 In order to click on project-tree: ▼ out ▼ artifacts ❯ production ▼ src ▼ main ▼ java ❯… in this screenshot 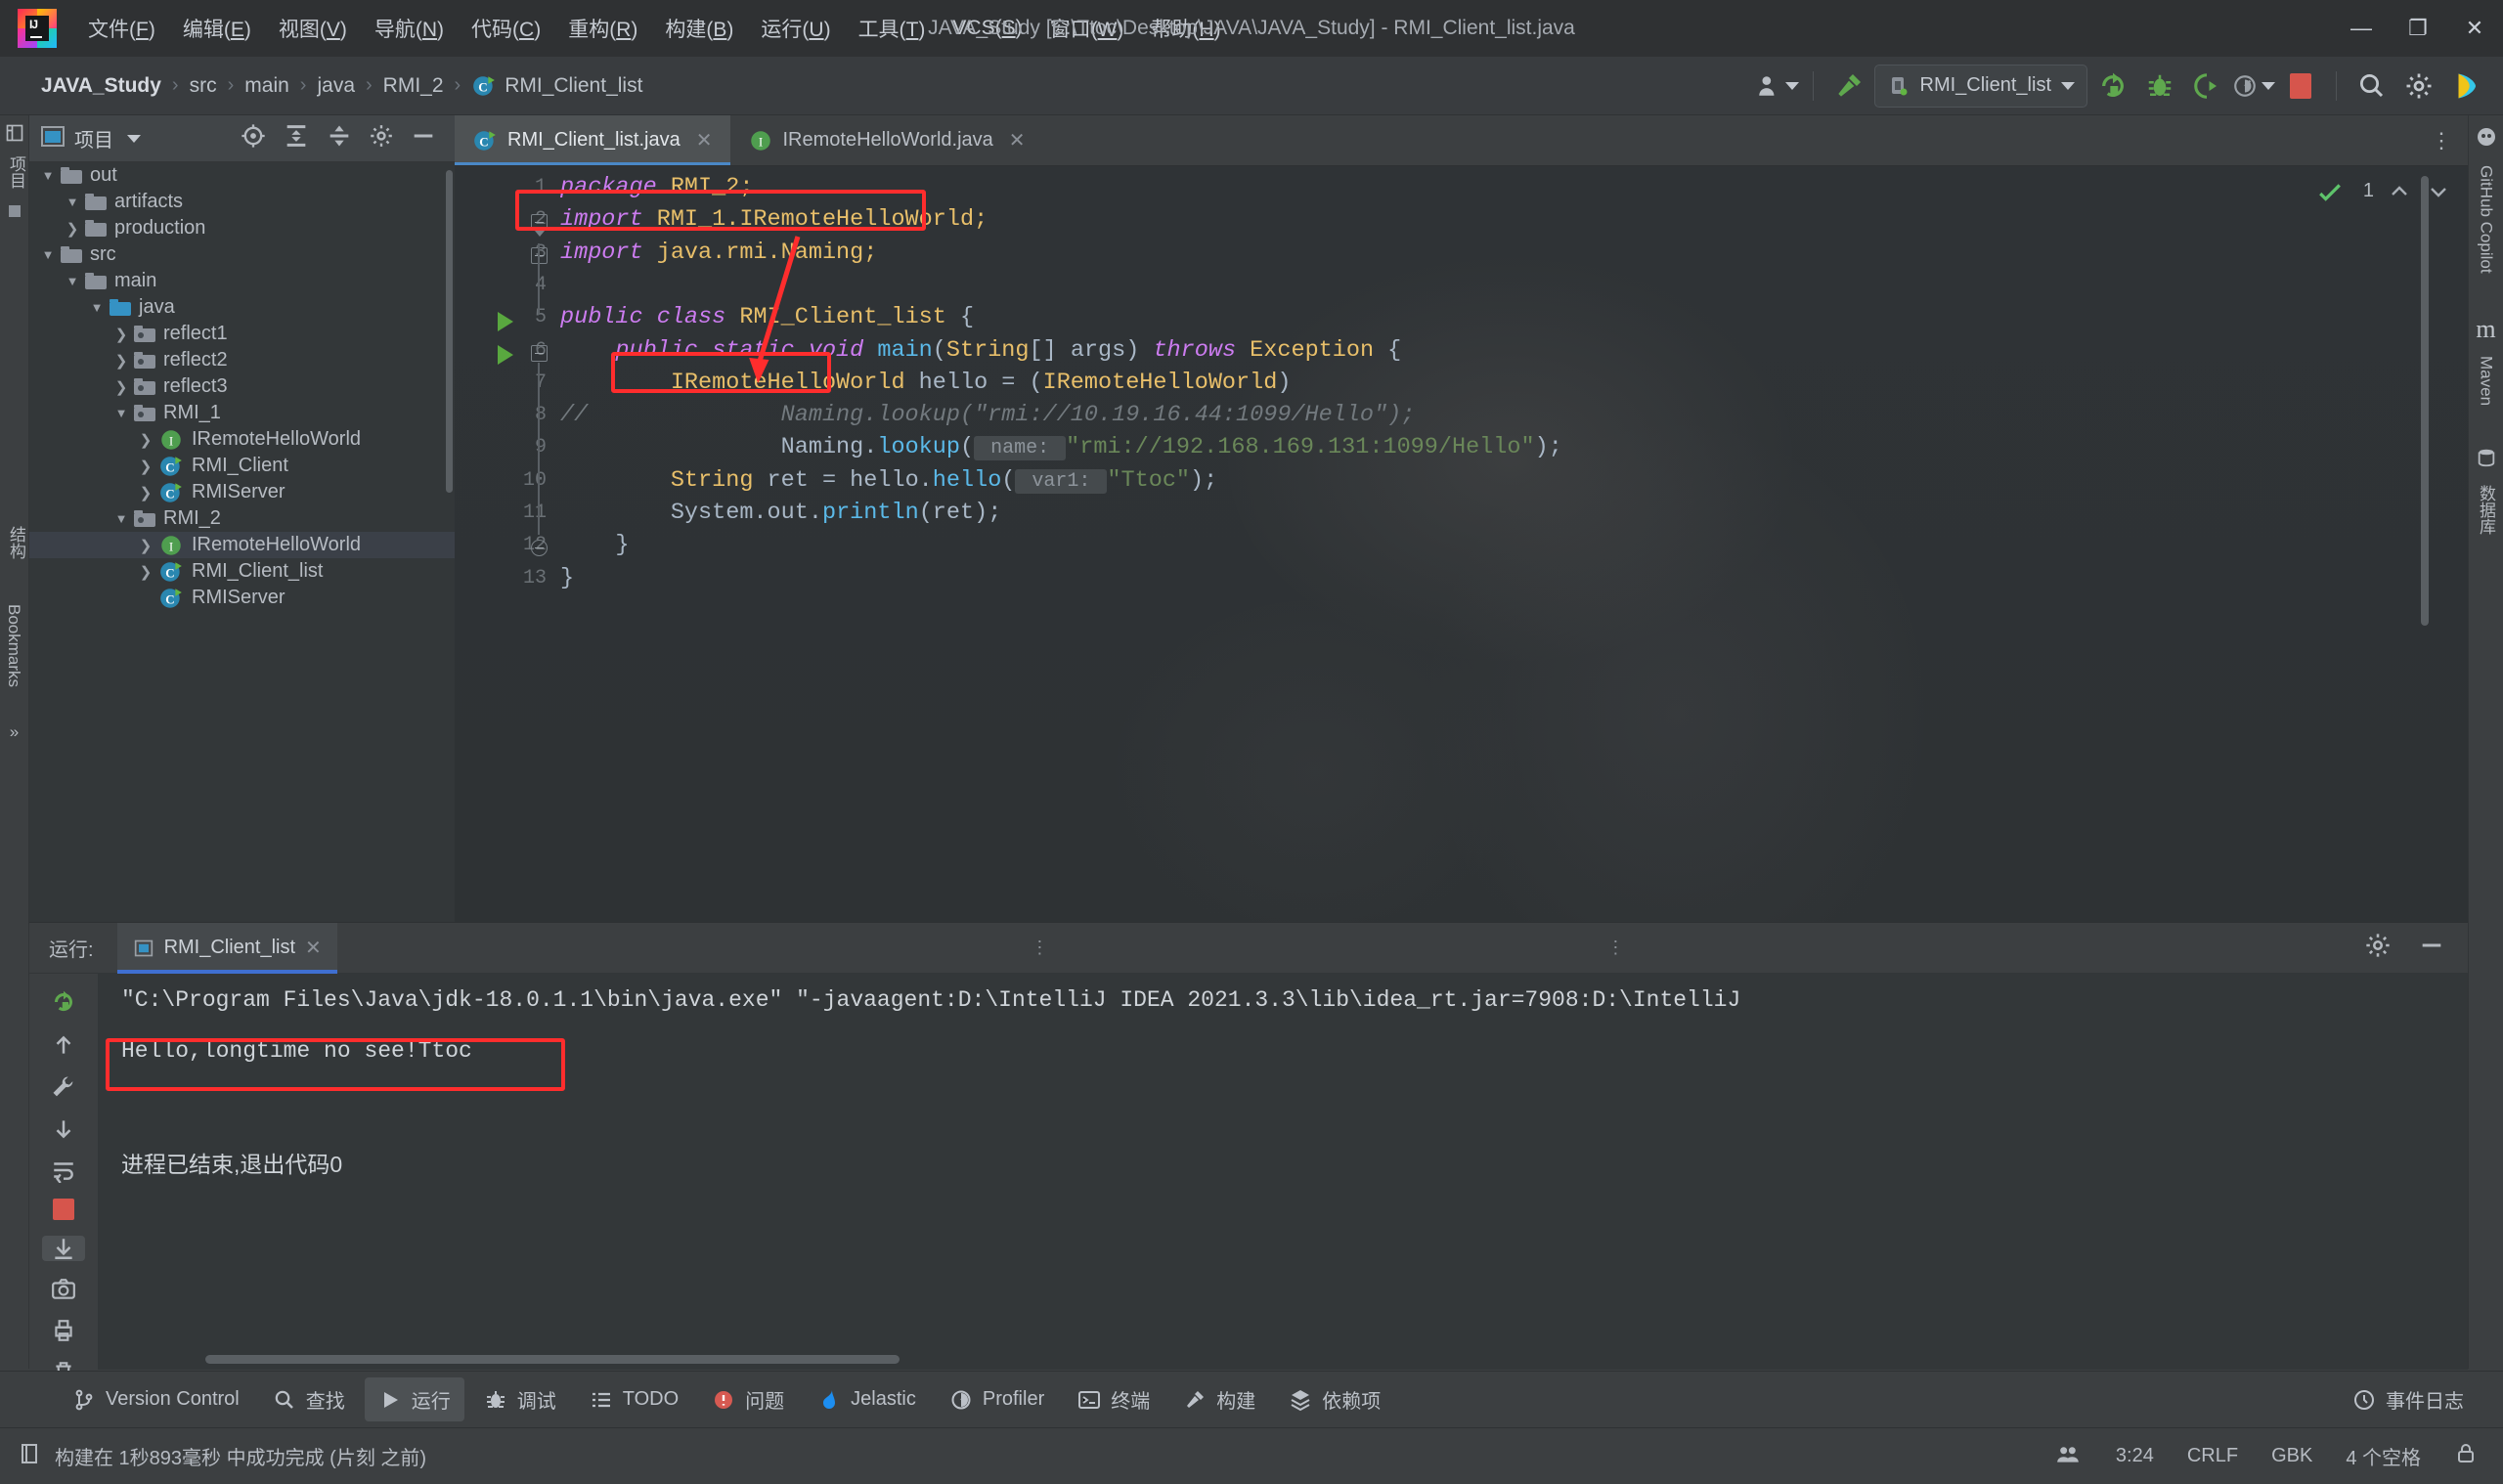, I will do `click(242, 542)`.